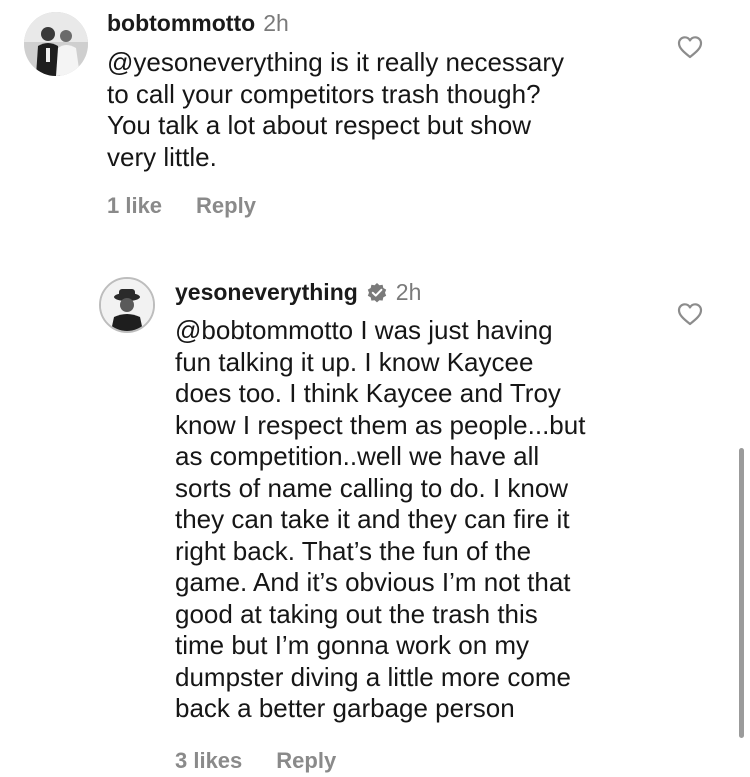 This screenshot has width=750, height=777. Describe the element at coordinates (741, 593) in the screenshot. I see `scrollbar` at that location.